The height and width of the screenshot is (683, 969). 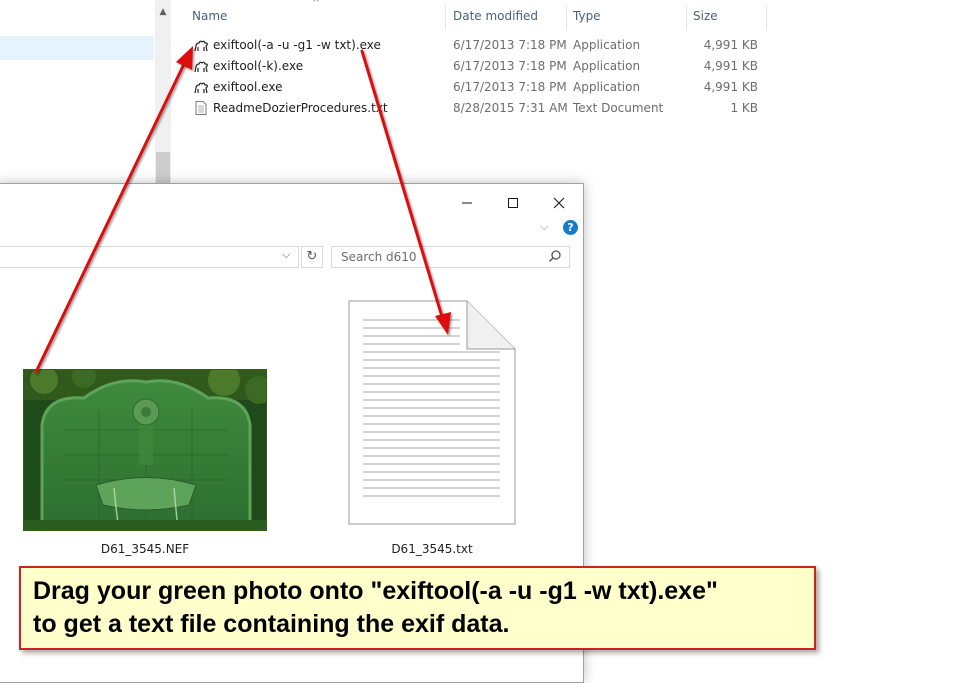 I want to click on chevron-down-icon: ⌵, so click(x=286, y=255).